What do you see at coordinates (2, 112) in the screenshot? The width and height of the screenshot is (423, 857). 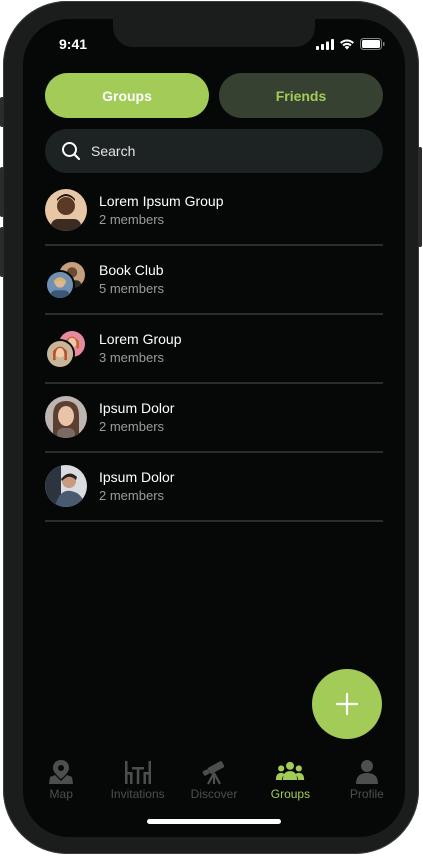 I see `mute-switch` at bounding box center [2, 112].